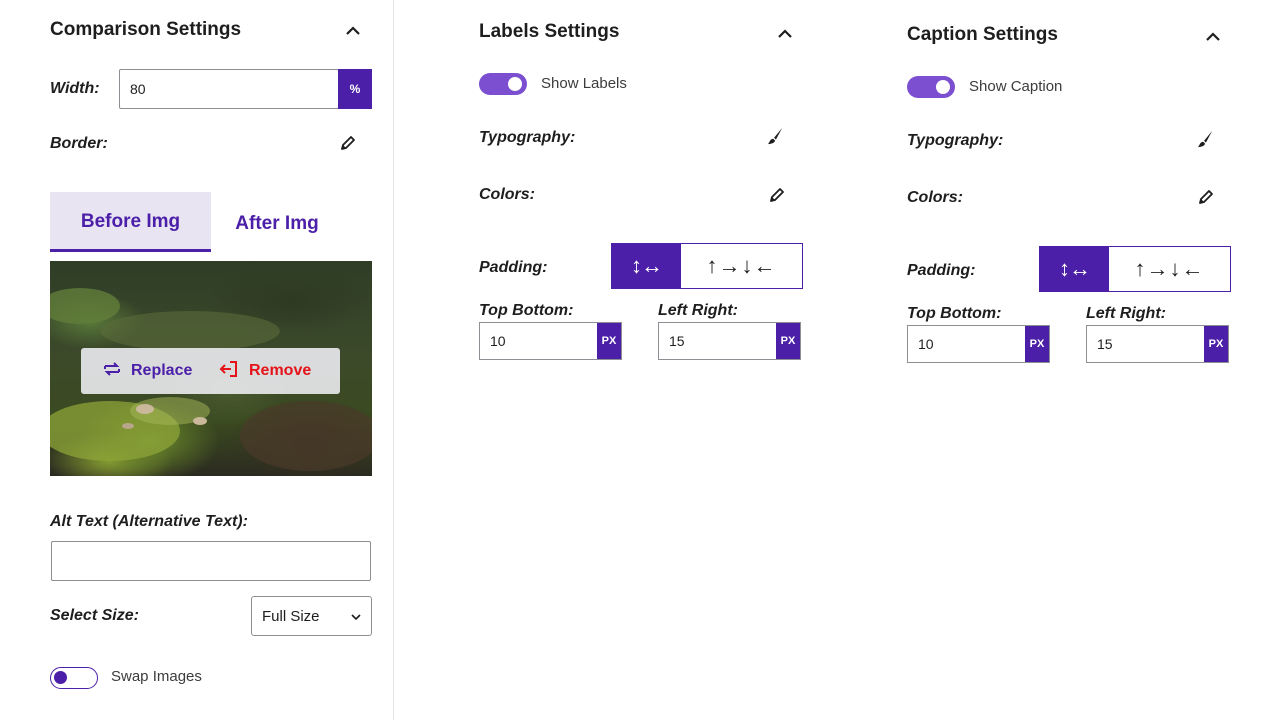  I want to click on select-size-label: Select Size:, so click(94, 615).